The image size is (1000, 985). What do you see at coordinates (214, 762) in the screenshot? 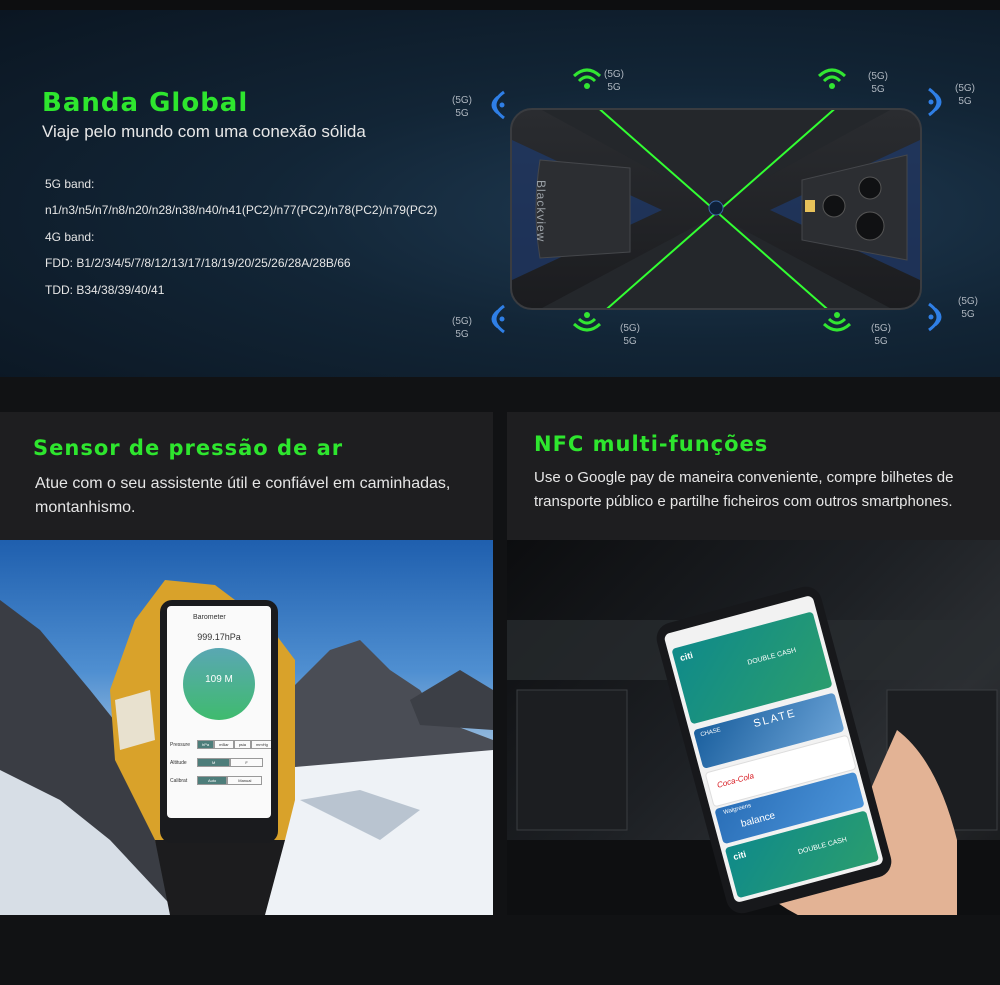
I see `unit-option: M` at bounding box center [214, 762].